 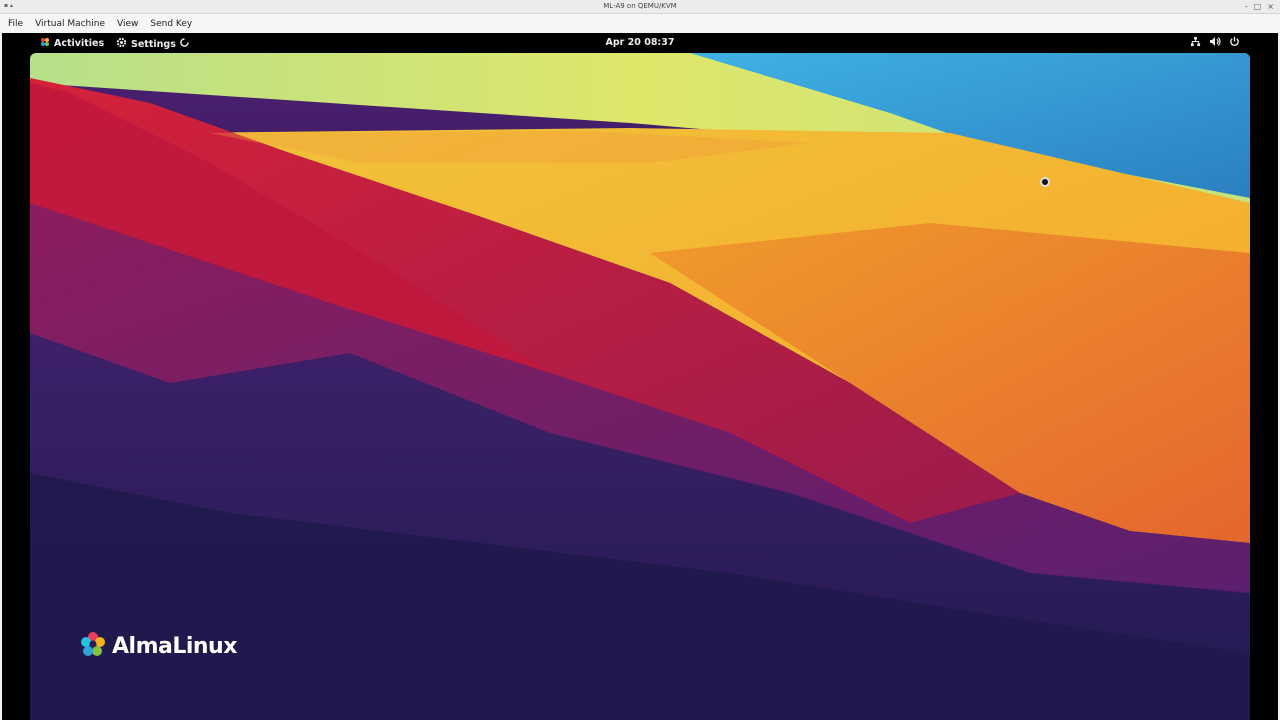 I want to click on menu-view: View, so click(x=127, y=24).